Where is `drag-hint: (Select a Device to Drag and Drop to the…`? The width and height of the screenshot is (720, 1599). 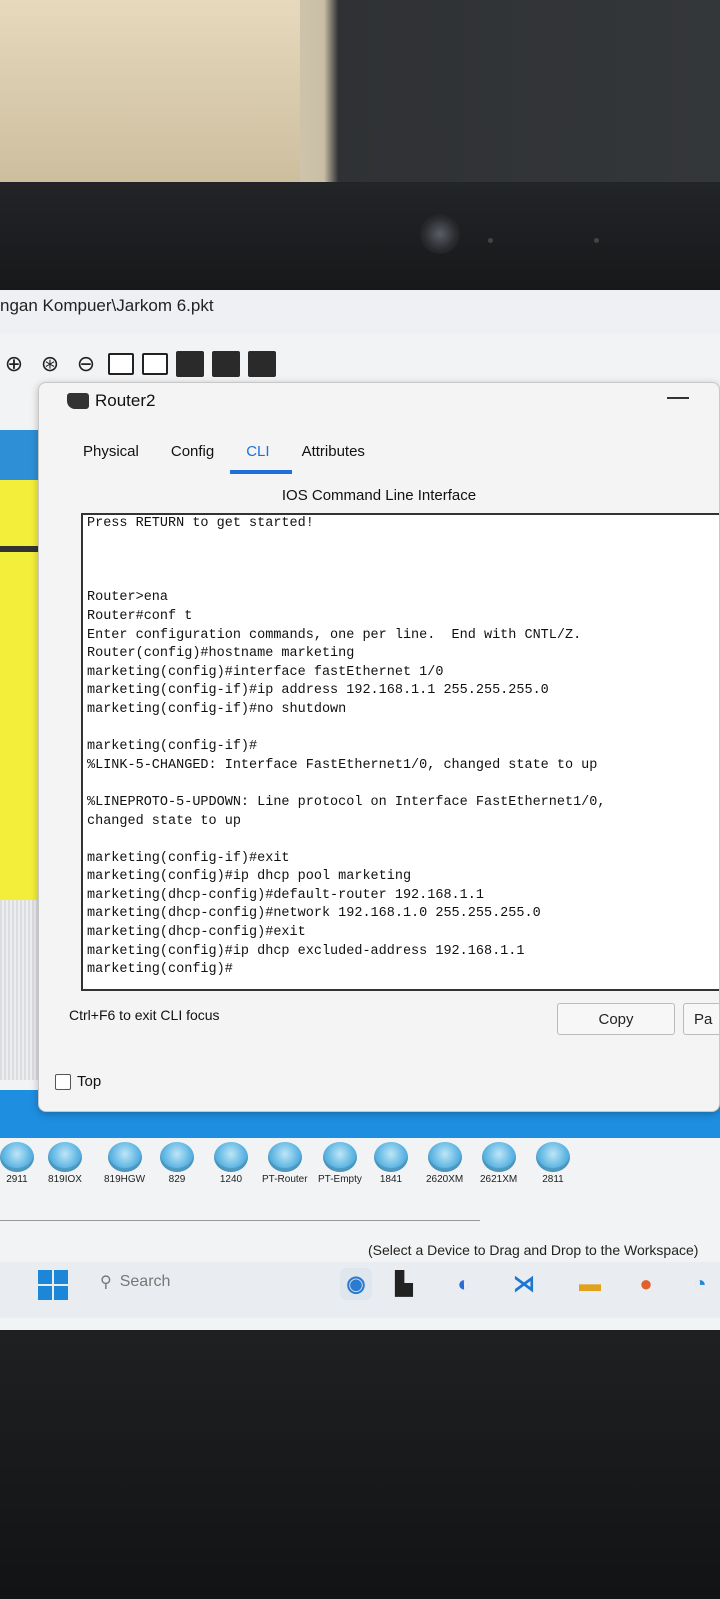
drag-hint: (Select a Device to Drag and Drop to the… is located at coordinates (533, 1250).